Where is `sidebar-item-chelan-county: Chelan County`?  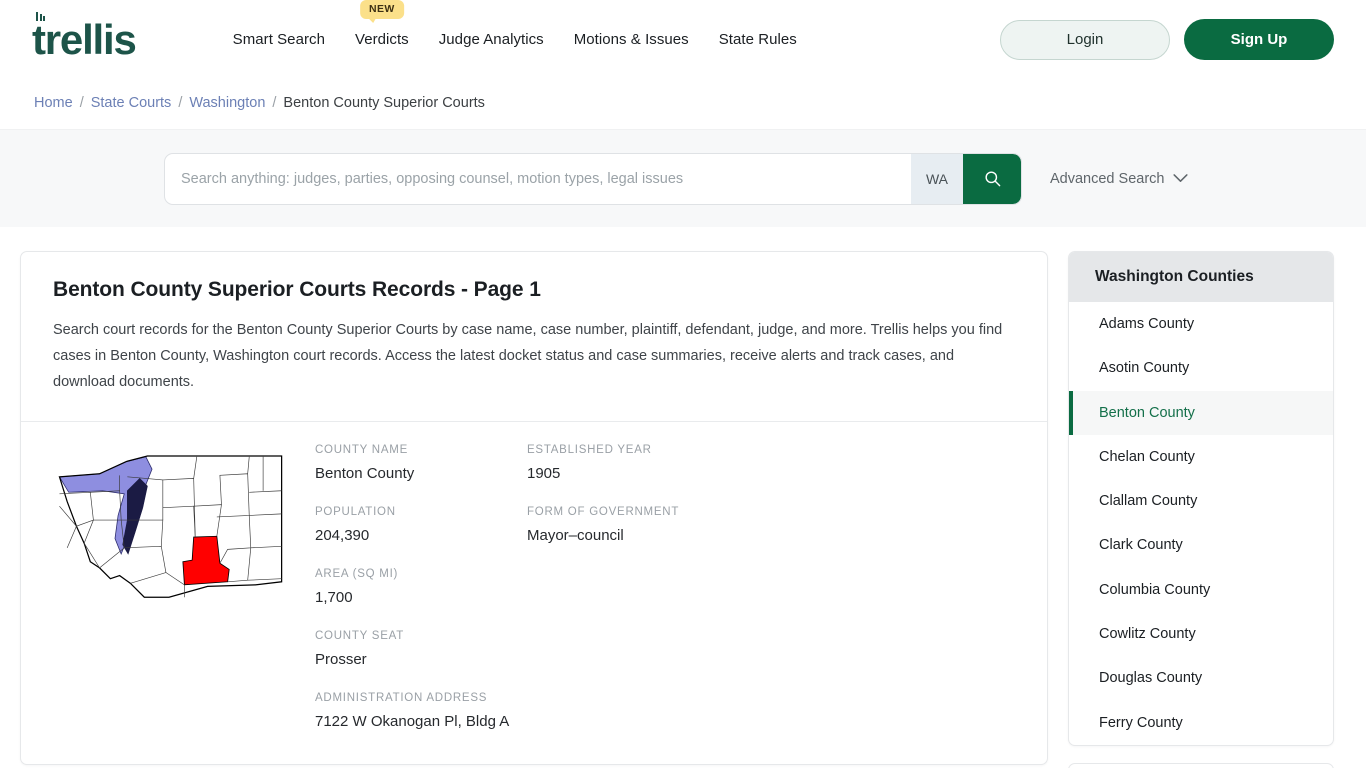 sidebar-item-chelan-county: Chelan County is located at coordinates (1201, 457).